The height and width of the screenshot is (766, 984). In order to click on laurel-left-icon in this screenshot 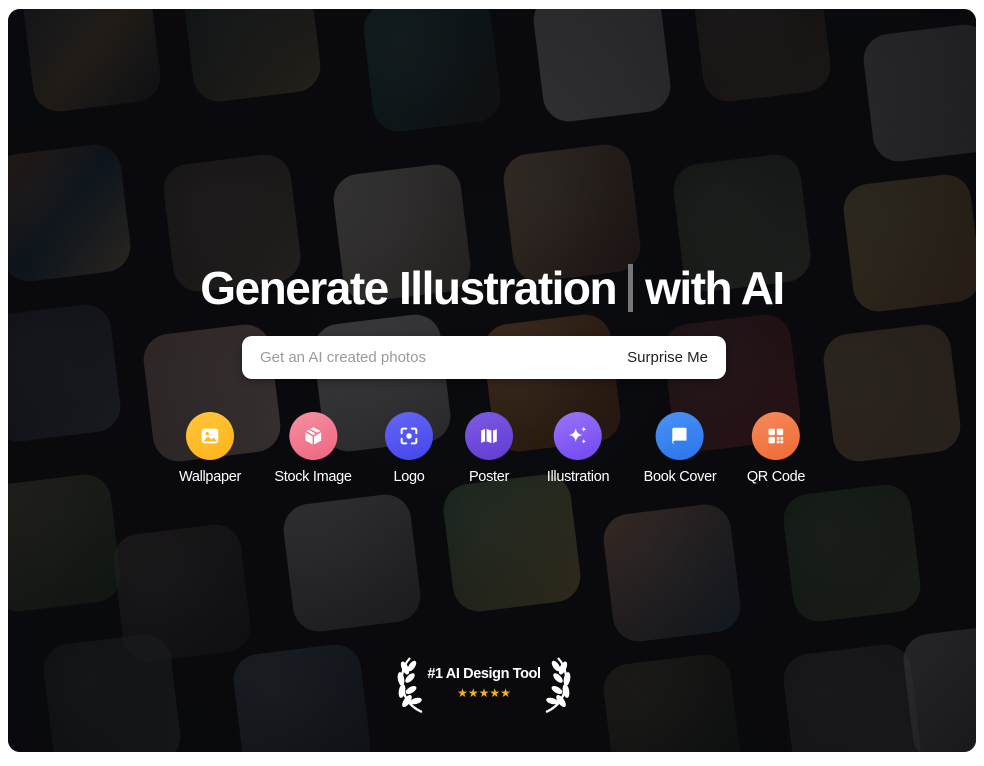, I will do `click(410, 685)`.